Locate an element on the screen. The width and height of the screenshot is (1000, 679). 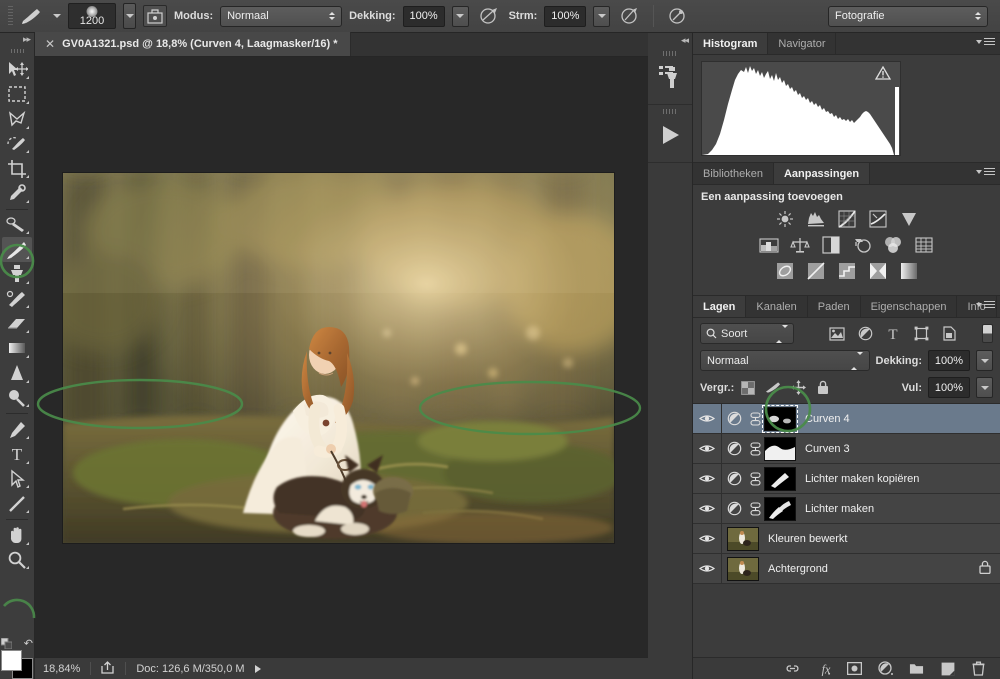
color-swatches: ↶ is located at coordinates (16, 658).